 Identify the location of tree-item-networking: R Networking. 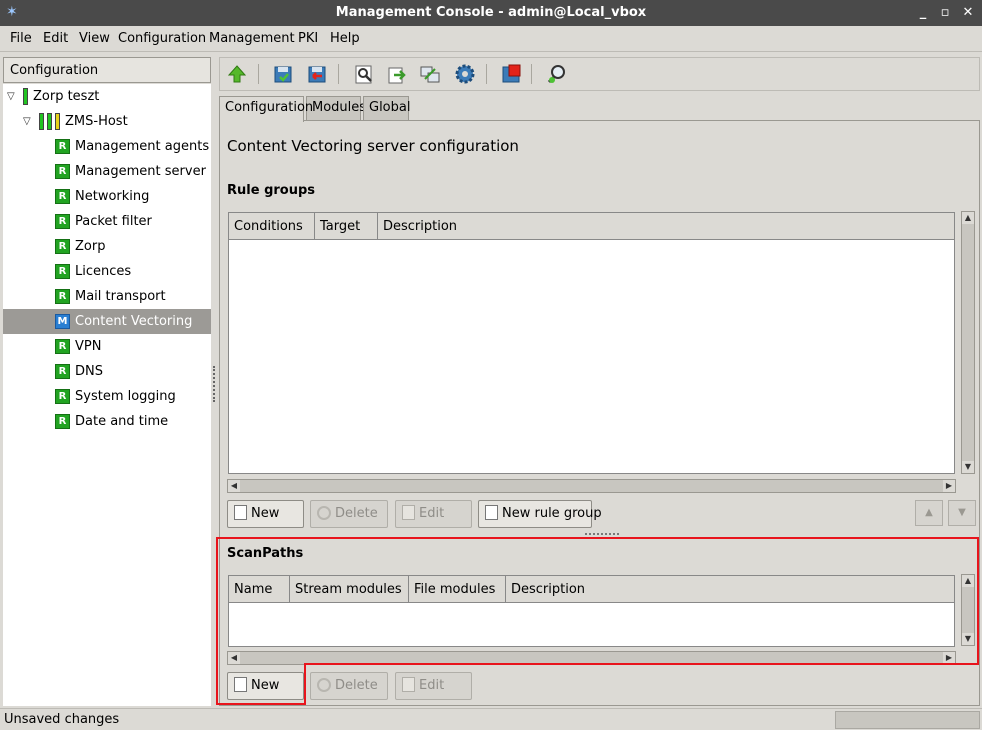
(107, 196).